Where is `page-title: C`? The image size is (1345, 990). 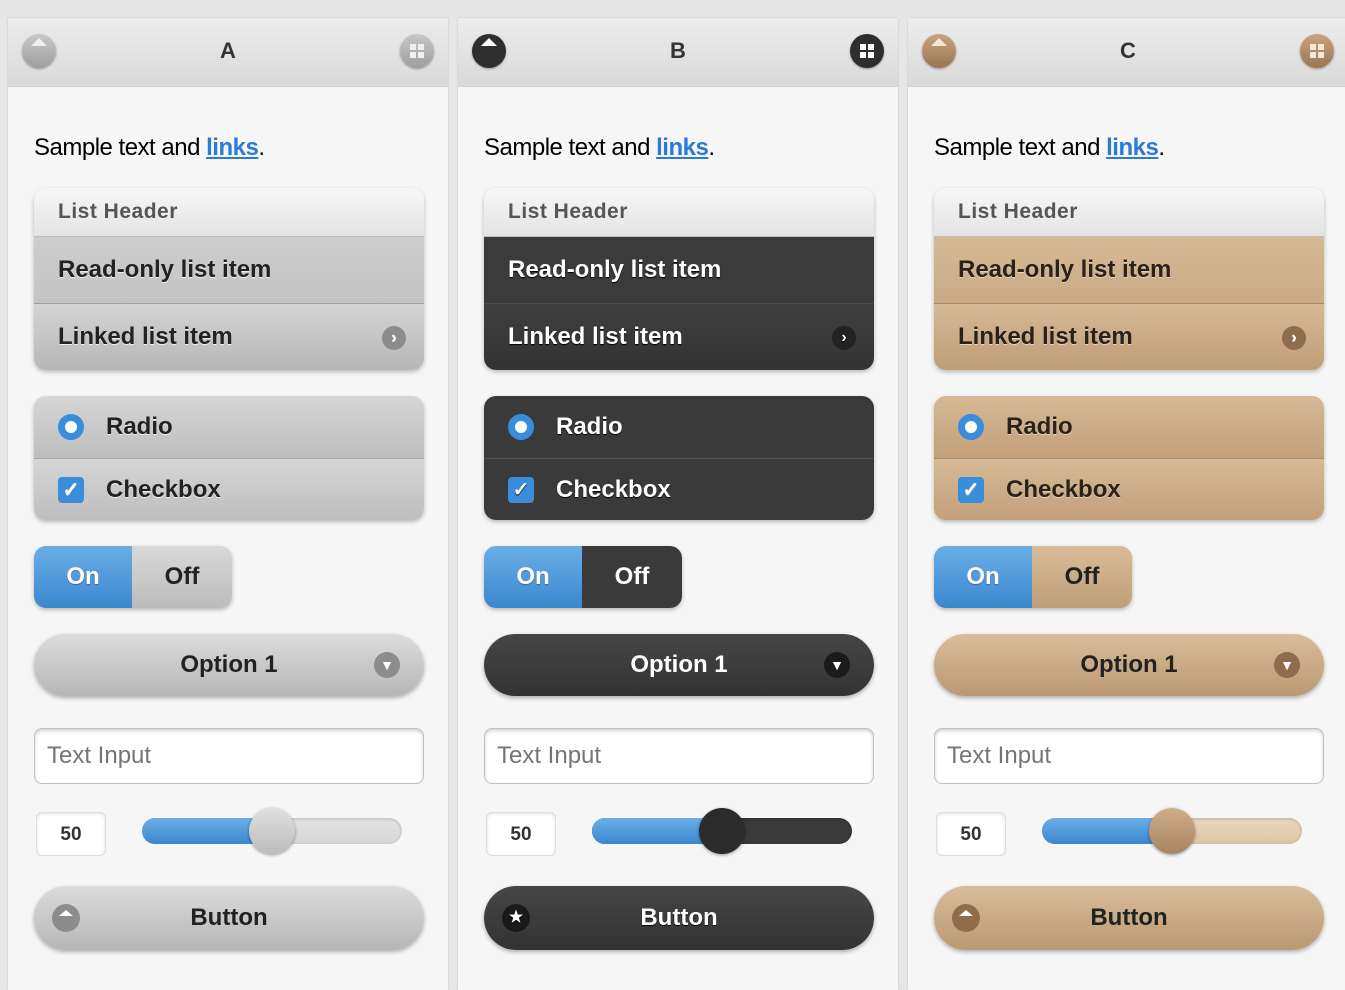 page-title: C is located at coordinates (1128, 50).